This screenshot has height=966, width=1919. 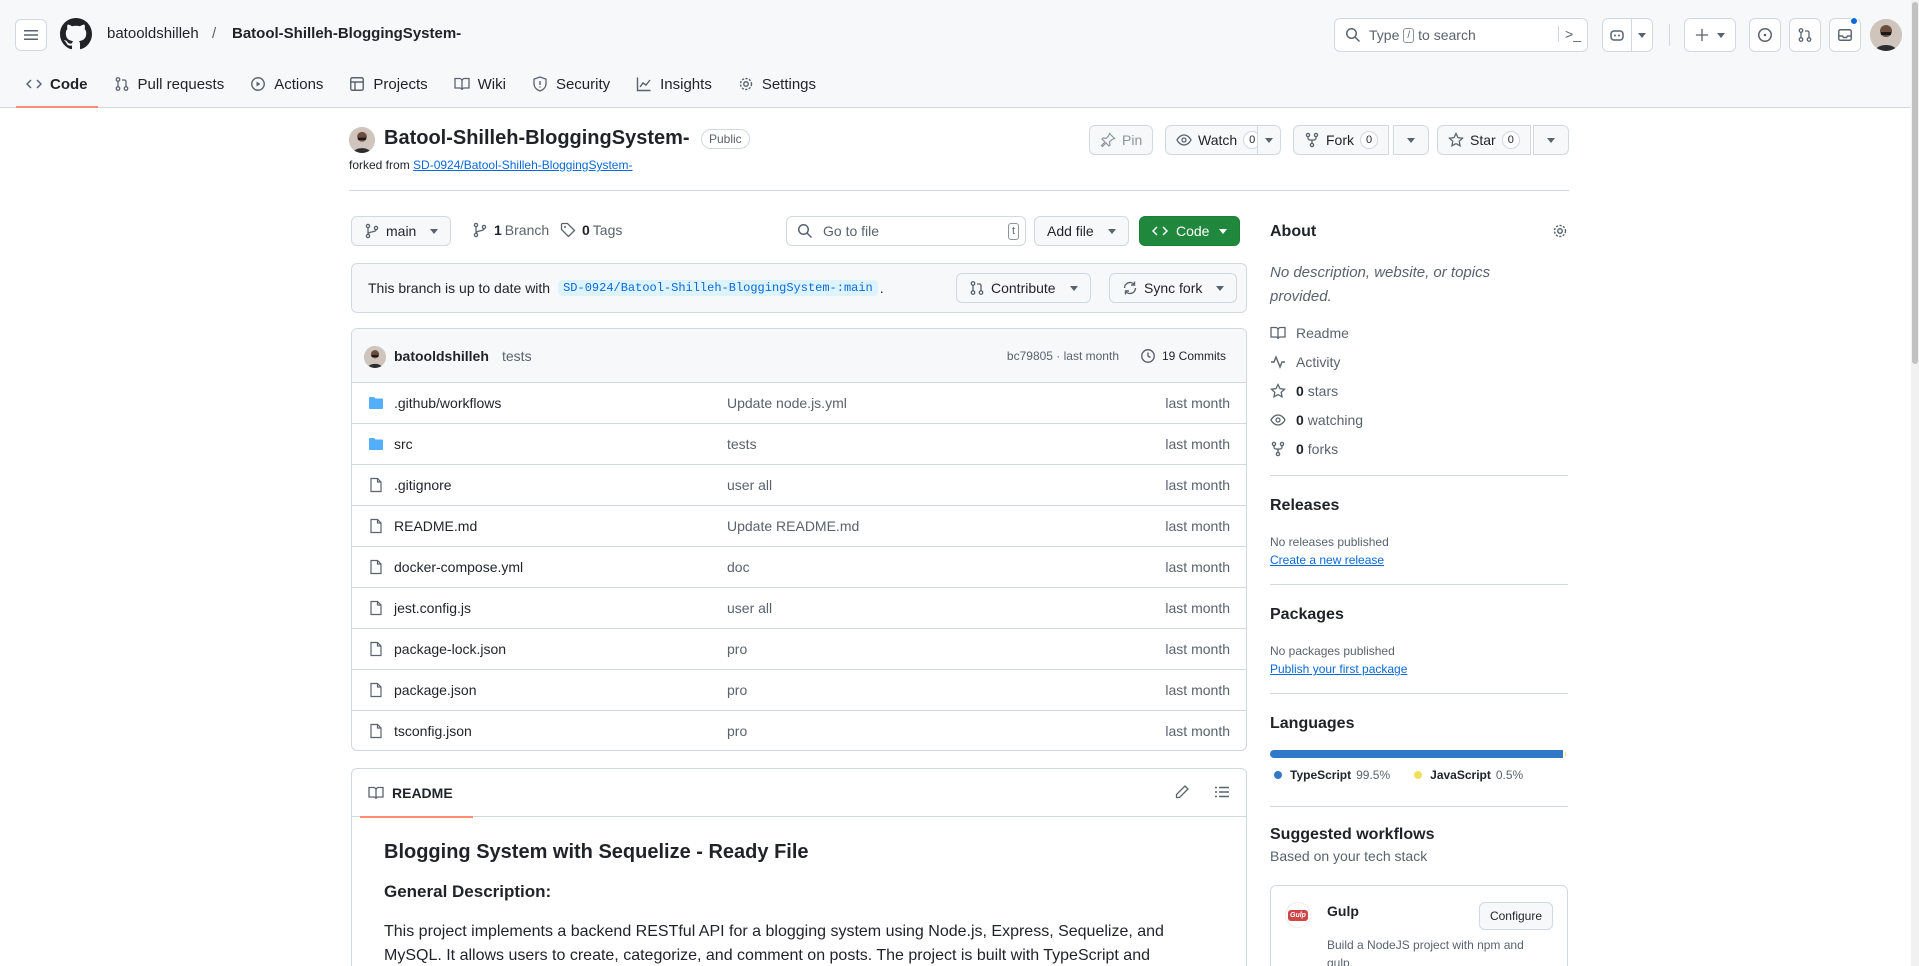 What do you see at coordinates (57, 88) in the screenshot?
I see `tab-code: Code` at bounding box center [57, 88].